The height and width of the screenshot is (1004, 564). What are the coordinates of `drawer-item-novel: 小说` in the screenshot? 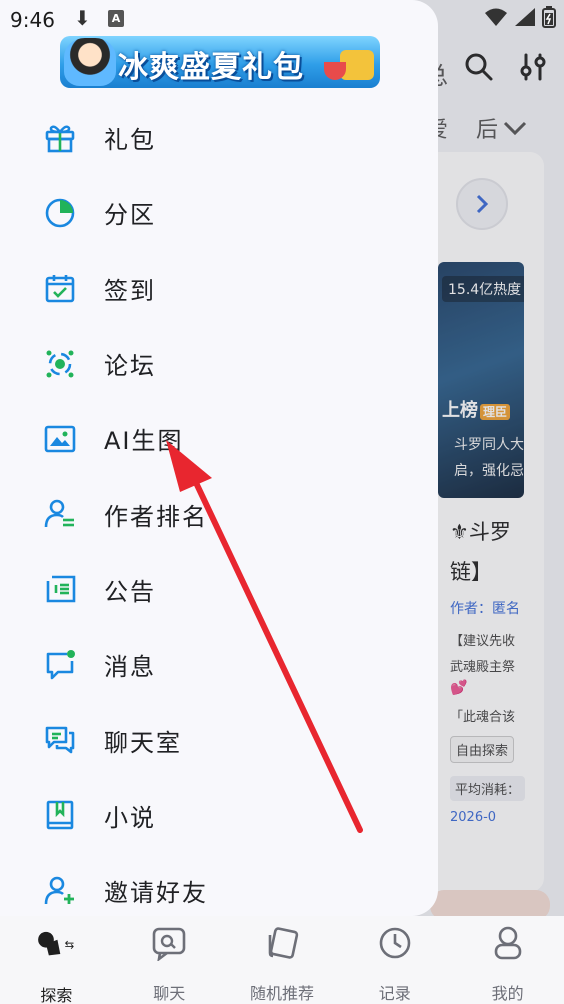 It's located at (219, 815).